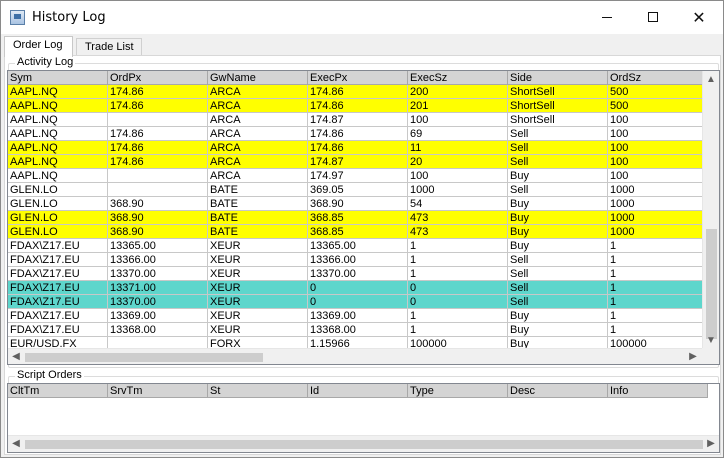 The height and width of the screenshot is (458, 724). Describe the element at coordinates (711, 284) in the screenshot. I see `vertical-scroll-thumb` at that location.